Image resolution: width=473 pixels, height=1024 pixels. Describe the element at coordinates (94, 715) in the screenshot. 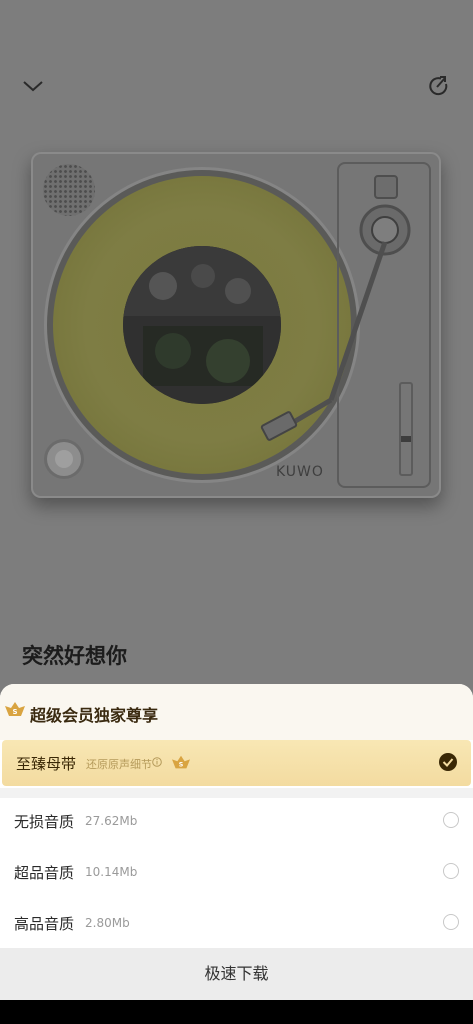

I see `sheet-title: 超级会员独家尊享` at that location.